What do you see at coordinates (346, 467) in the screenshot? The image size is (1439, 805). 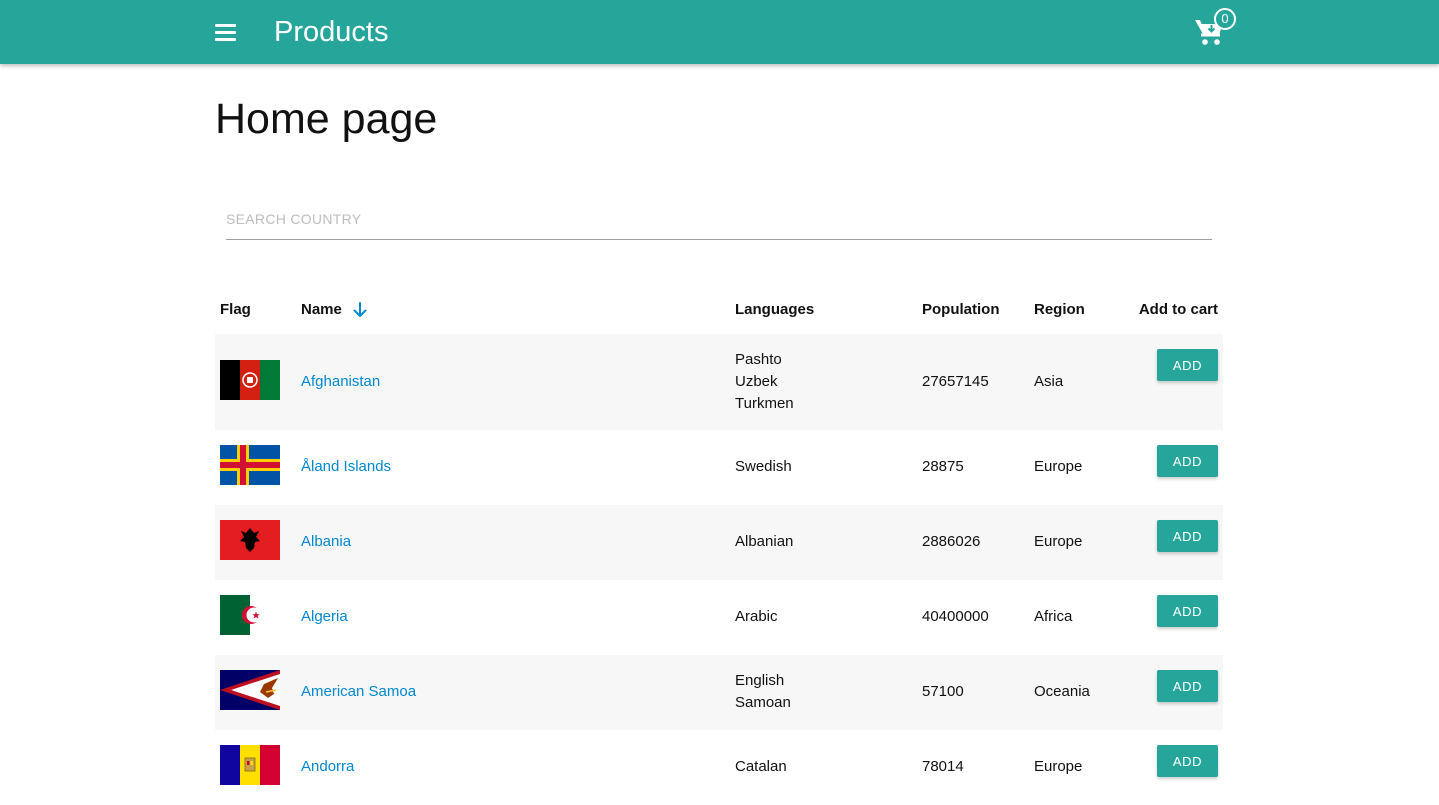 I see `country-link: Åland Islands` at bounding box center [346, 467].